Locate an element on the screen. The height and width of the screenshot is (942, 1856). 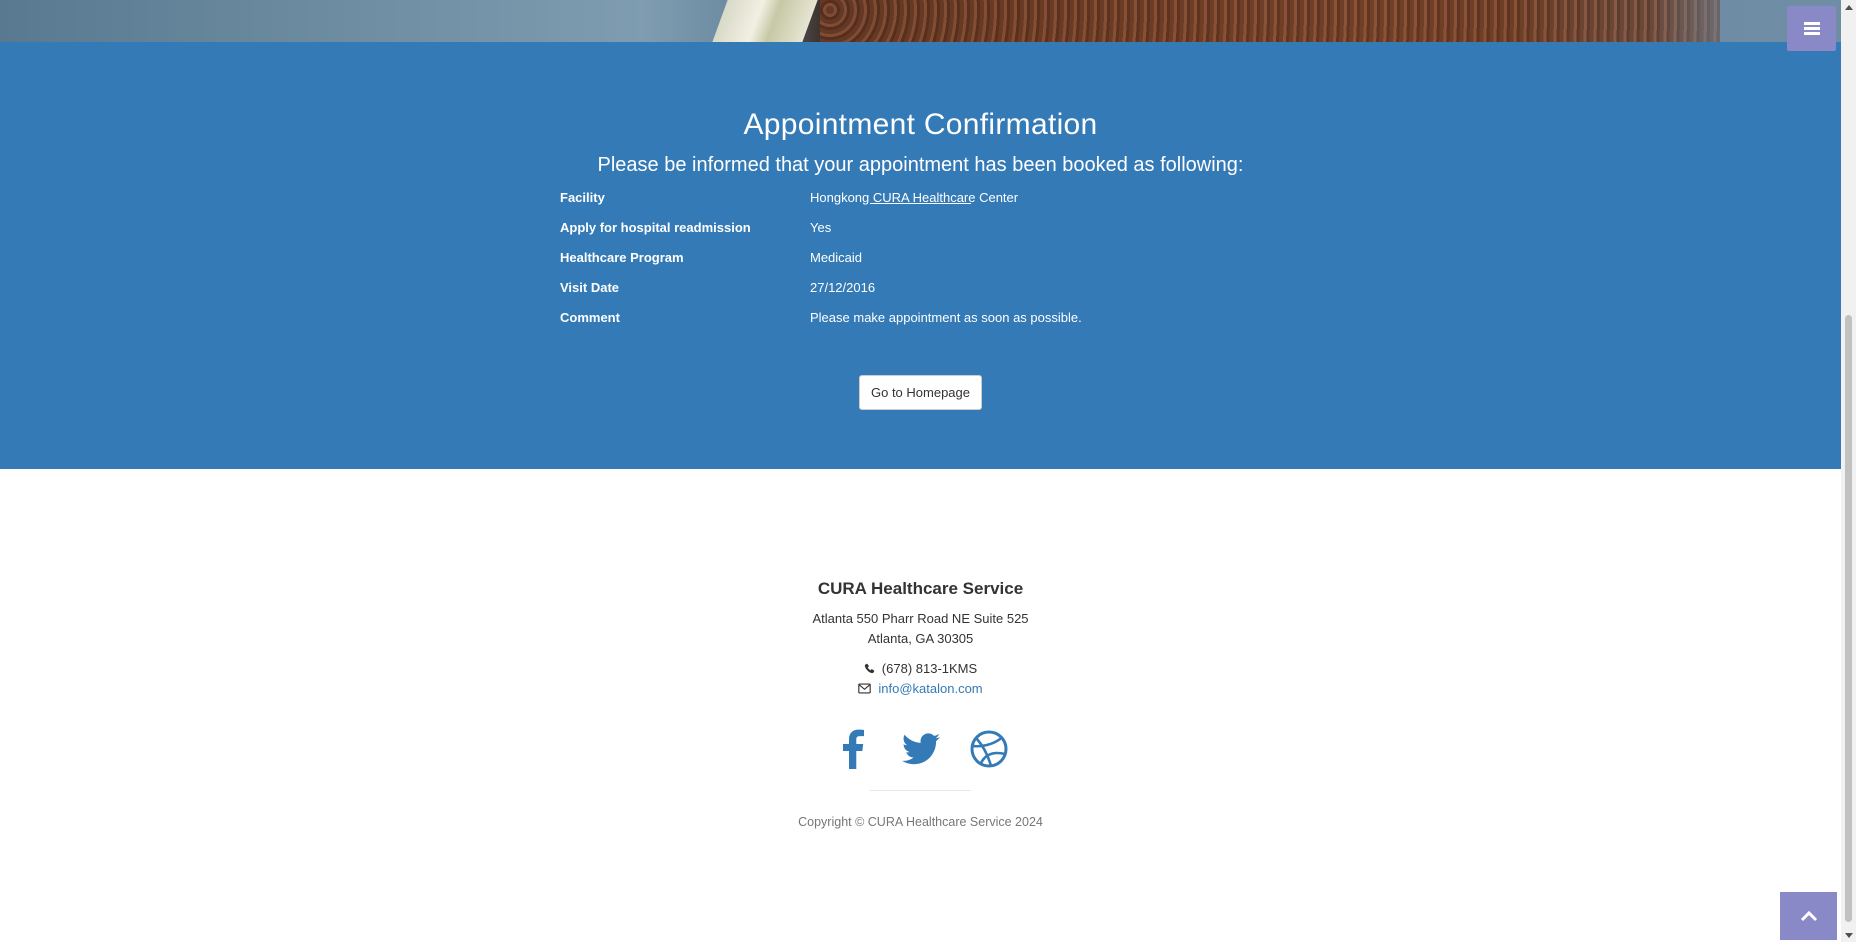
phone-number: (678) 813-1KMS is located at coordinates (929, 668).